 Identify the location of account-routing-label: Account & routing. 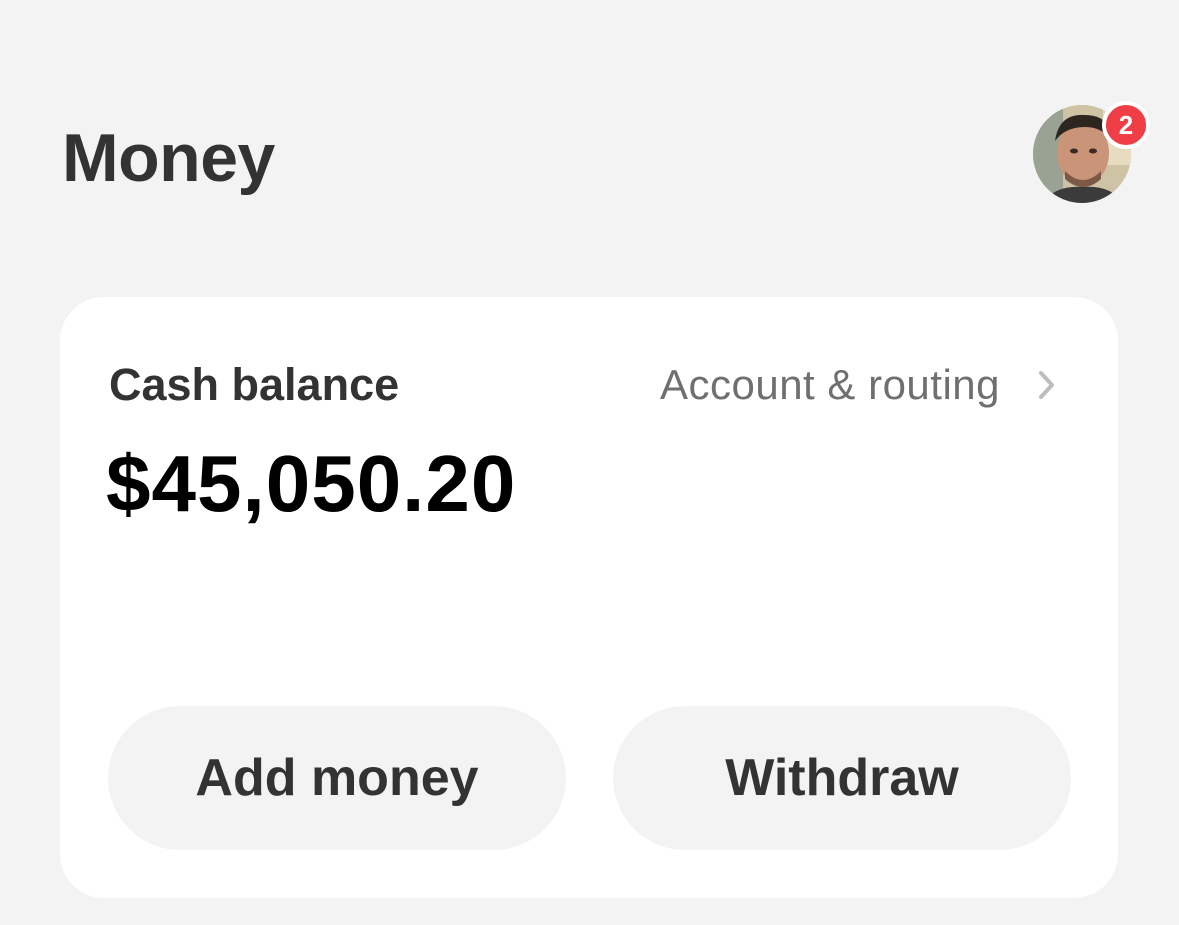
(829, 384).